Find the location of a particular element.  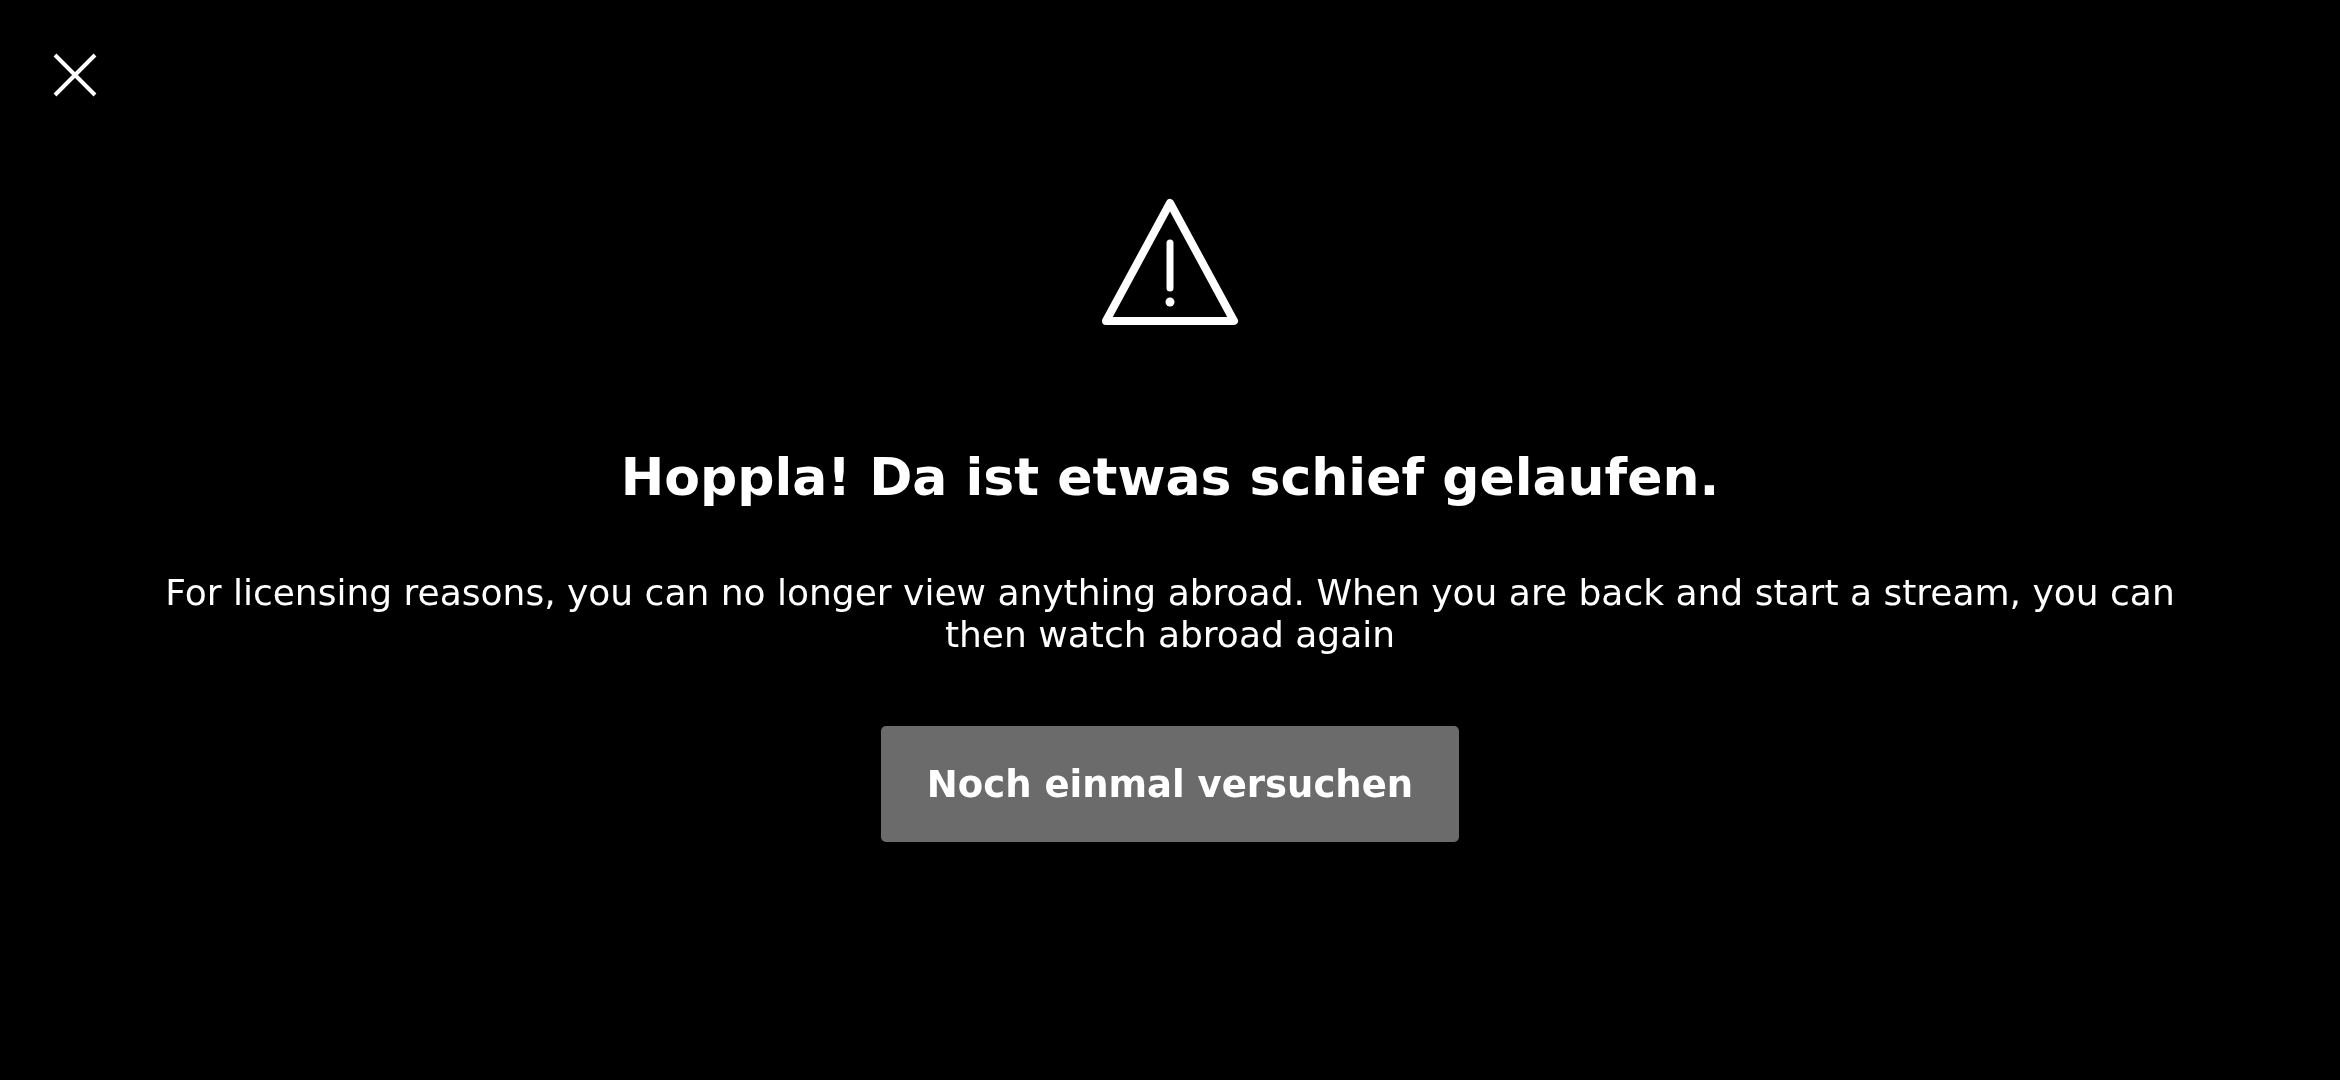

error-message: For licensing reasons, you can no longer view anything abroad. When you are back and start a stream, you can then watch abroad again is located at coordinates (1170, 614).